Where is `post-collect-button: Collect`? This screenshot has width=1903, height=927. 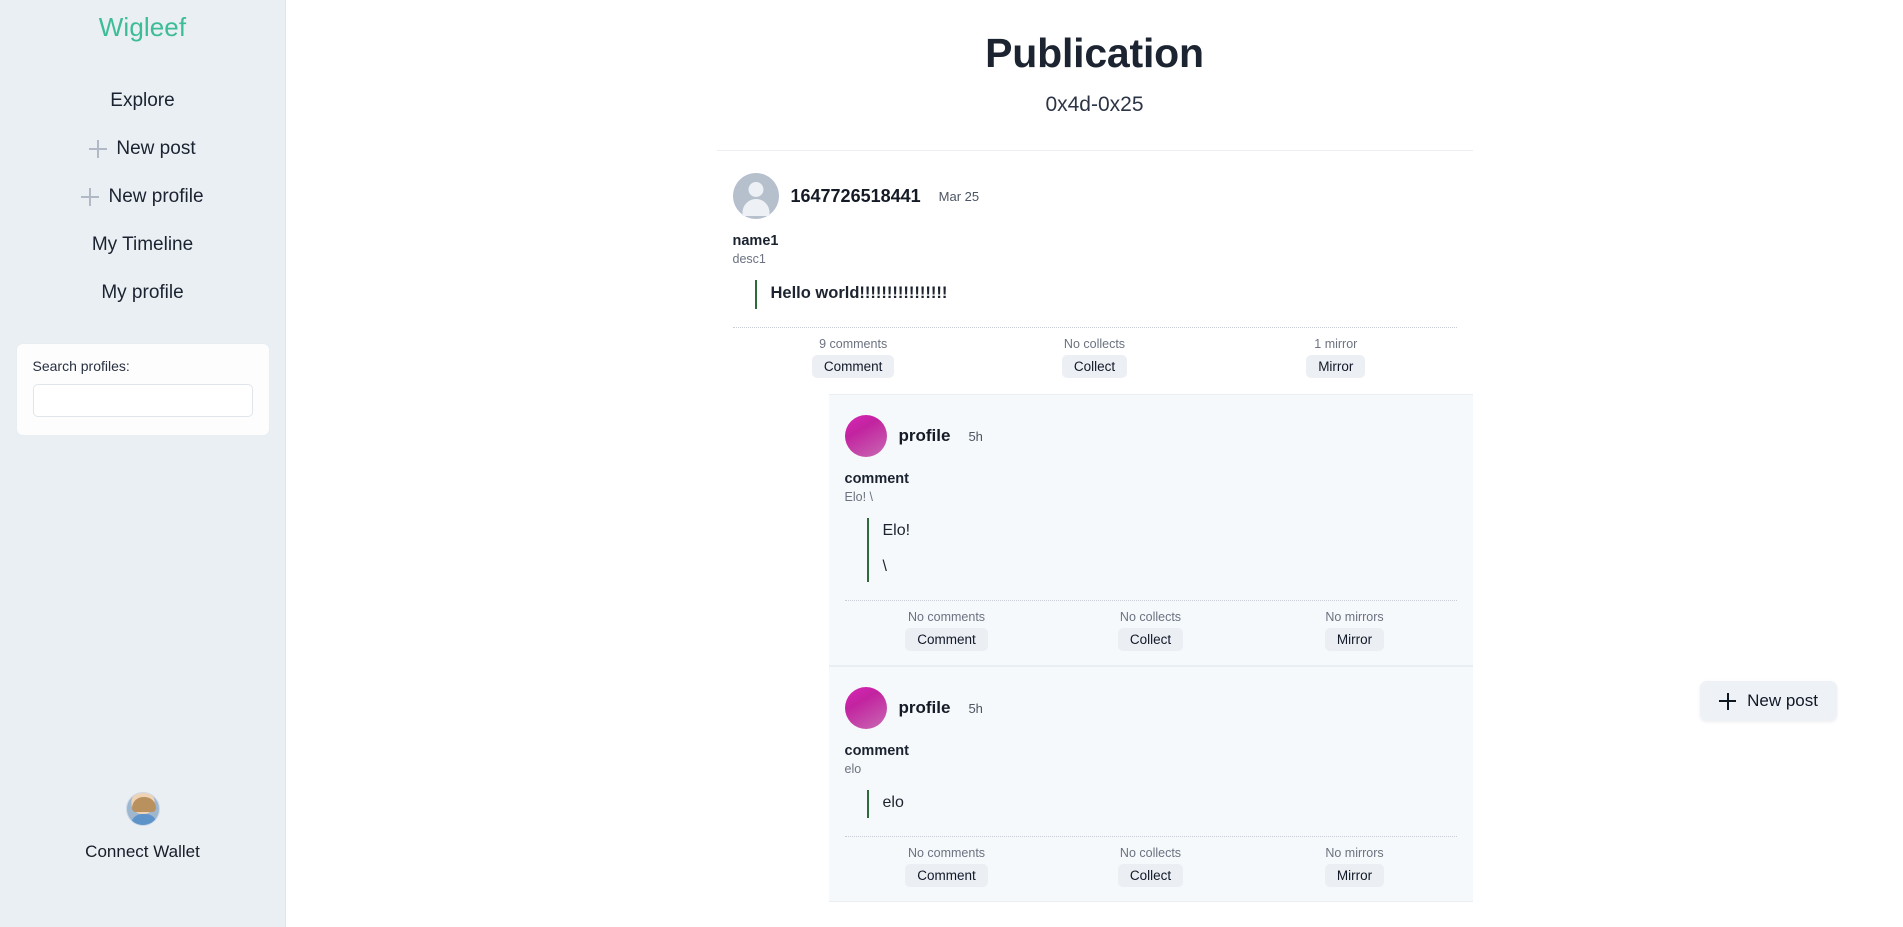
post-collect-button: Collect is located at coordinates (1094, 366).